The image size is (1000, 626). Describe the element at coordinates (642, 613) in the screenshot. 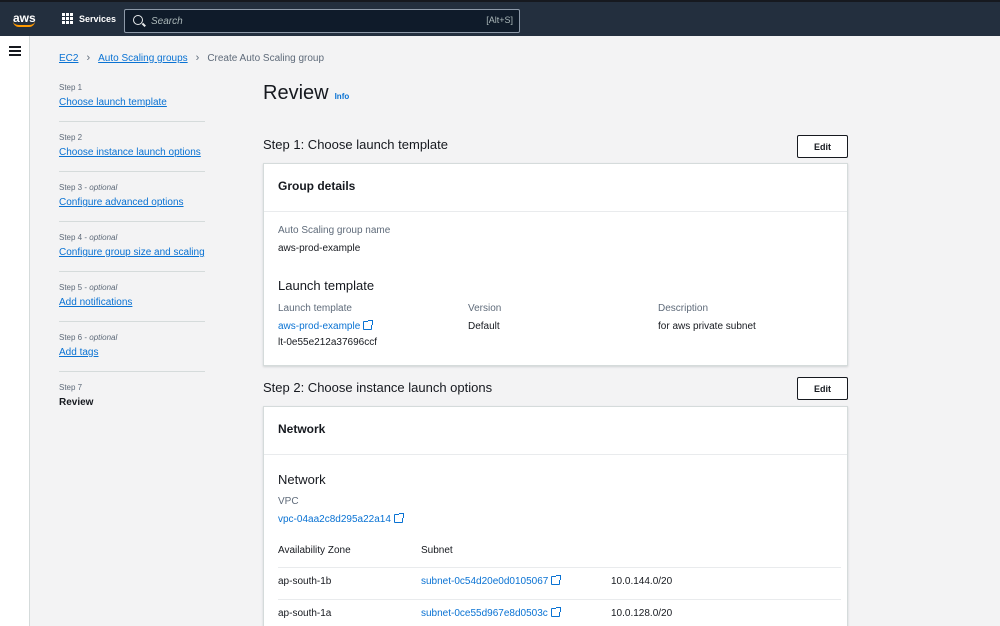

I see `row-cidr: 10.0.128.0/20` at that location.